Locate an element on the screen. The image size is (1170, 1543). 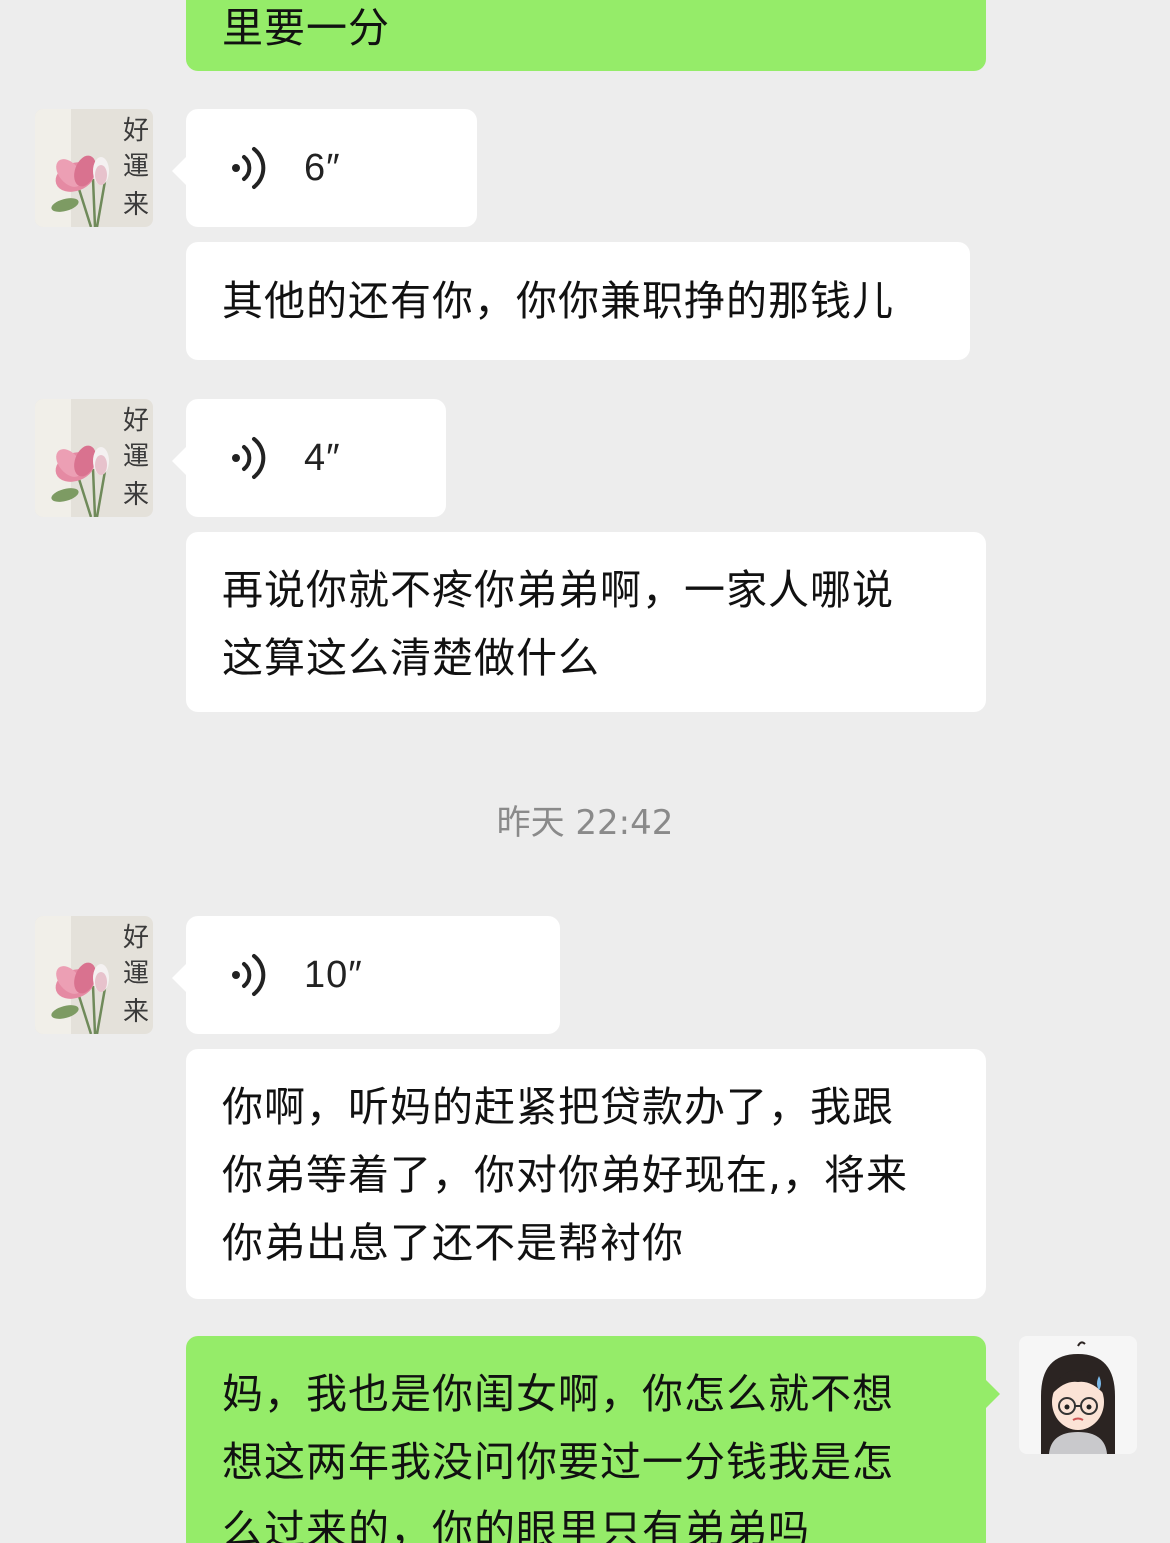
voice-duration: 4″ is located at coordinates (322, 458).